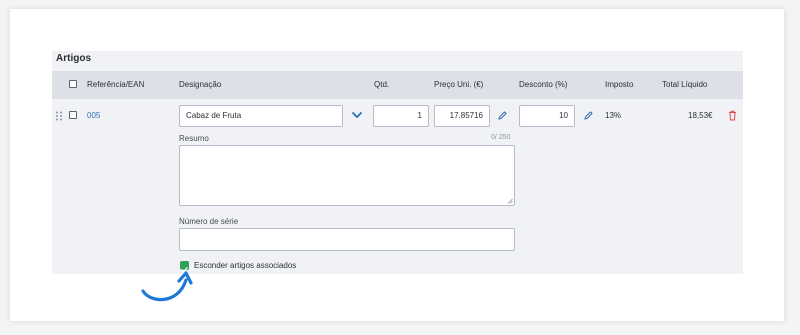  What do you see at coordinates (93, 115) in the screenshot?
I see `row-ref-link: 005` at bounding box center [93, 115].